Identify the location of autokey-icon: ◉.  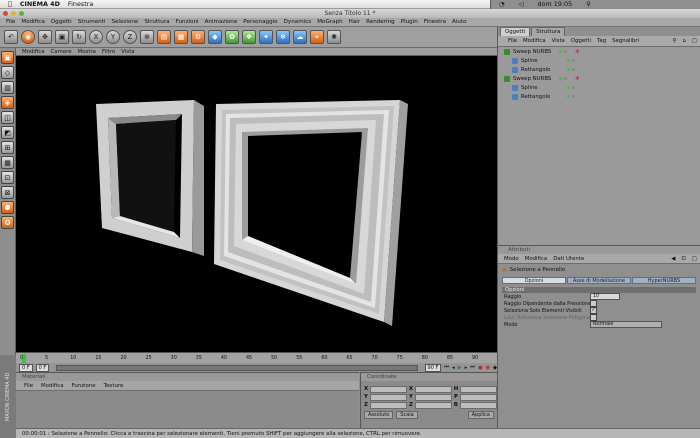
(487, 368).